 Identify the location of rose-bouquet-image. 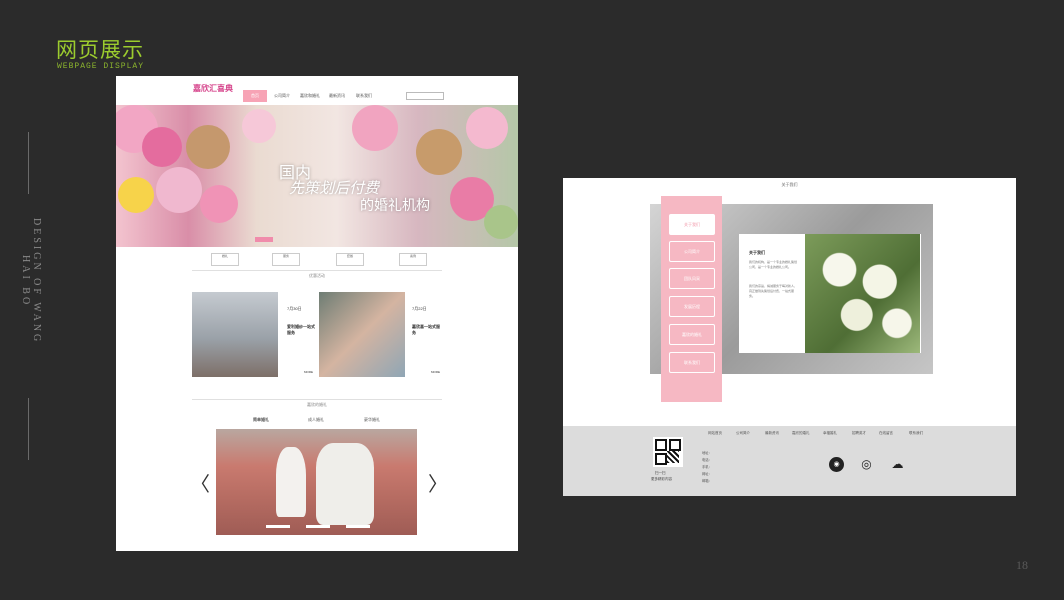
(862, 293).